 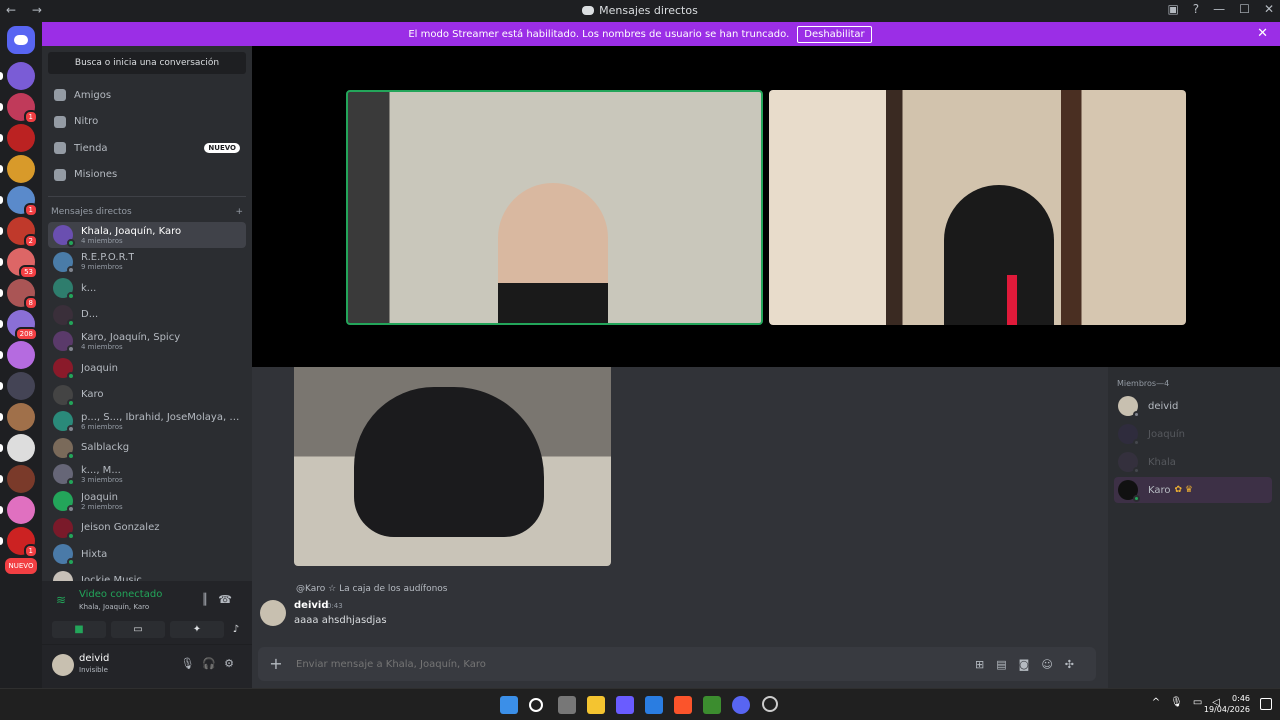 What do you see at coordinates (147, 341) in the screenshot?
I see `dm-item: Karo, Joaquín, Spicy 4 miembros` at bounding box center [147, 341].